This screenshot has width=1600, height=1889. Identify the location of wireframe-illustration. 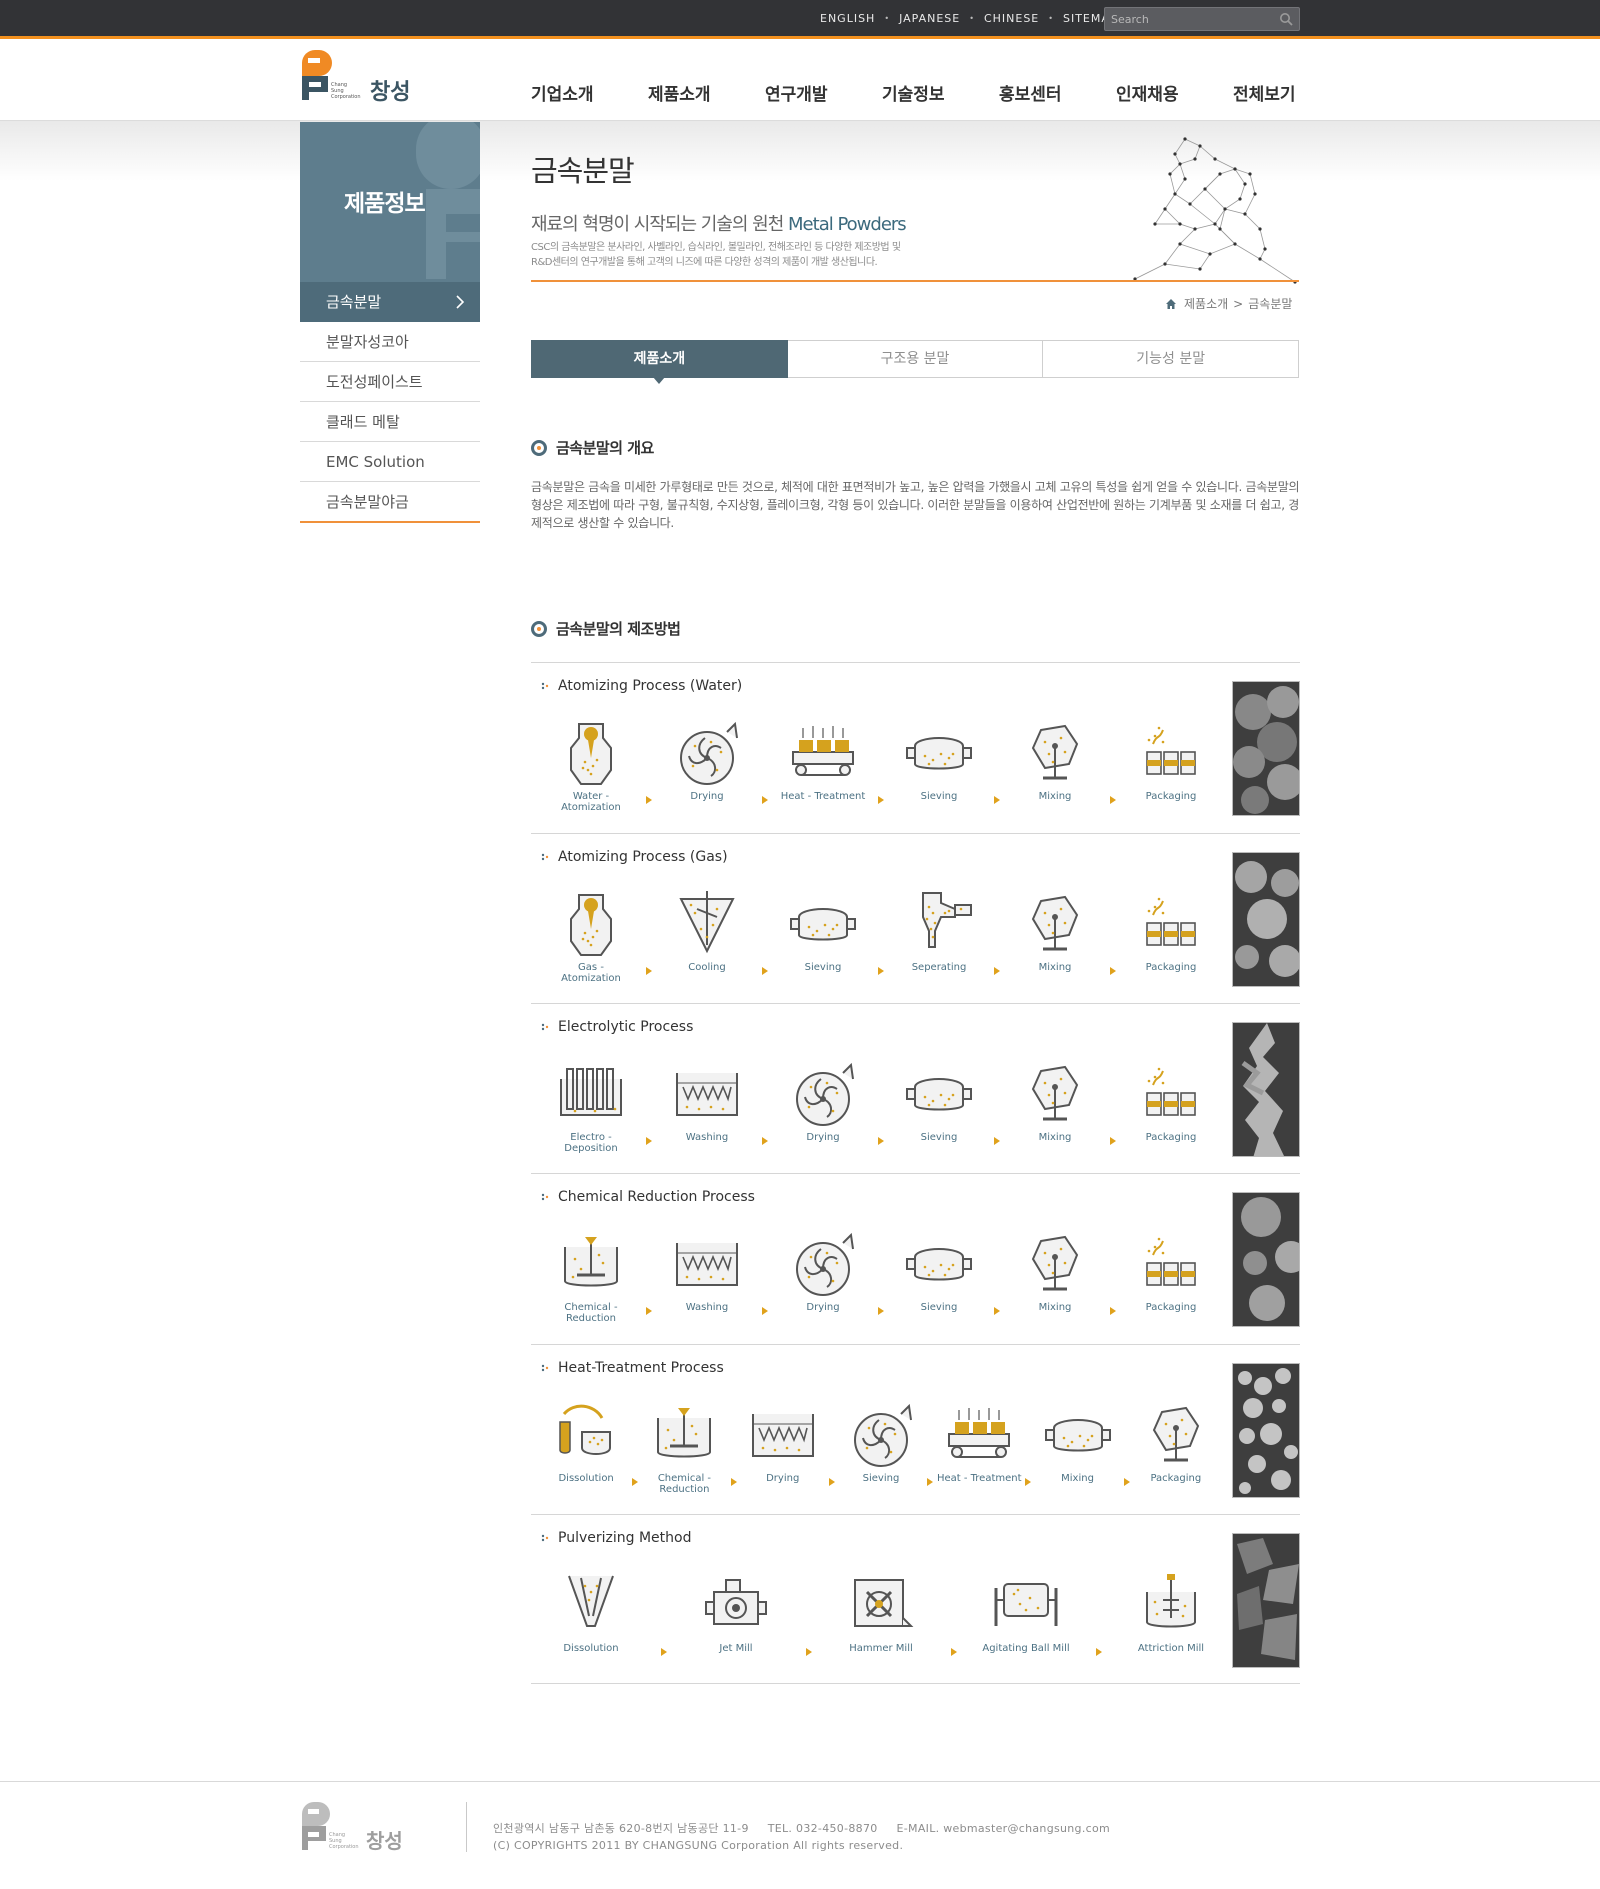
(1215, 210).